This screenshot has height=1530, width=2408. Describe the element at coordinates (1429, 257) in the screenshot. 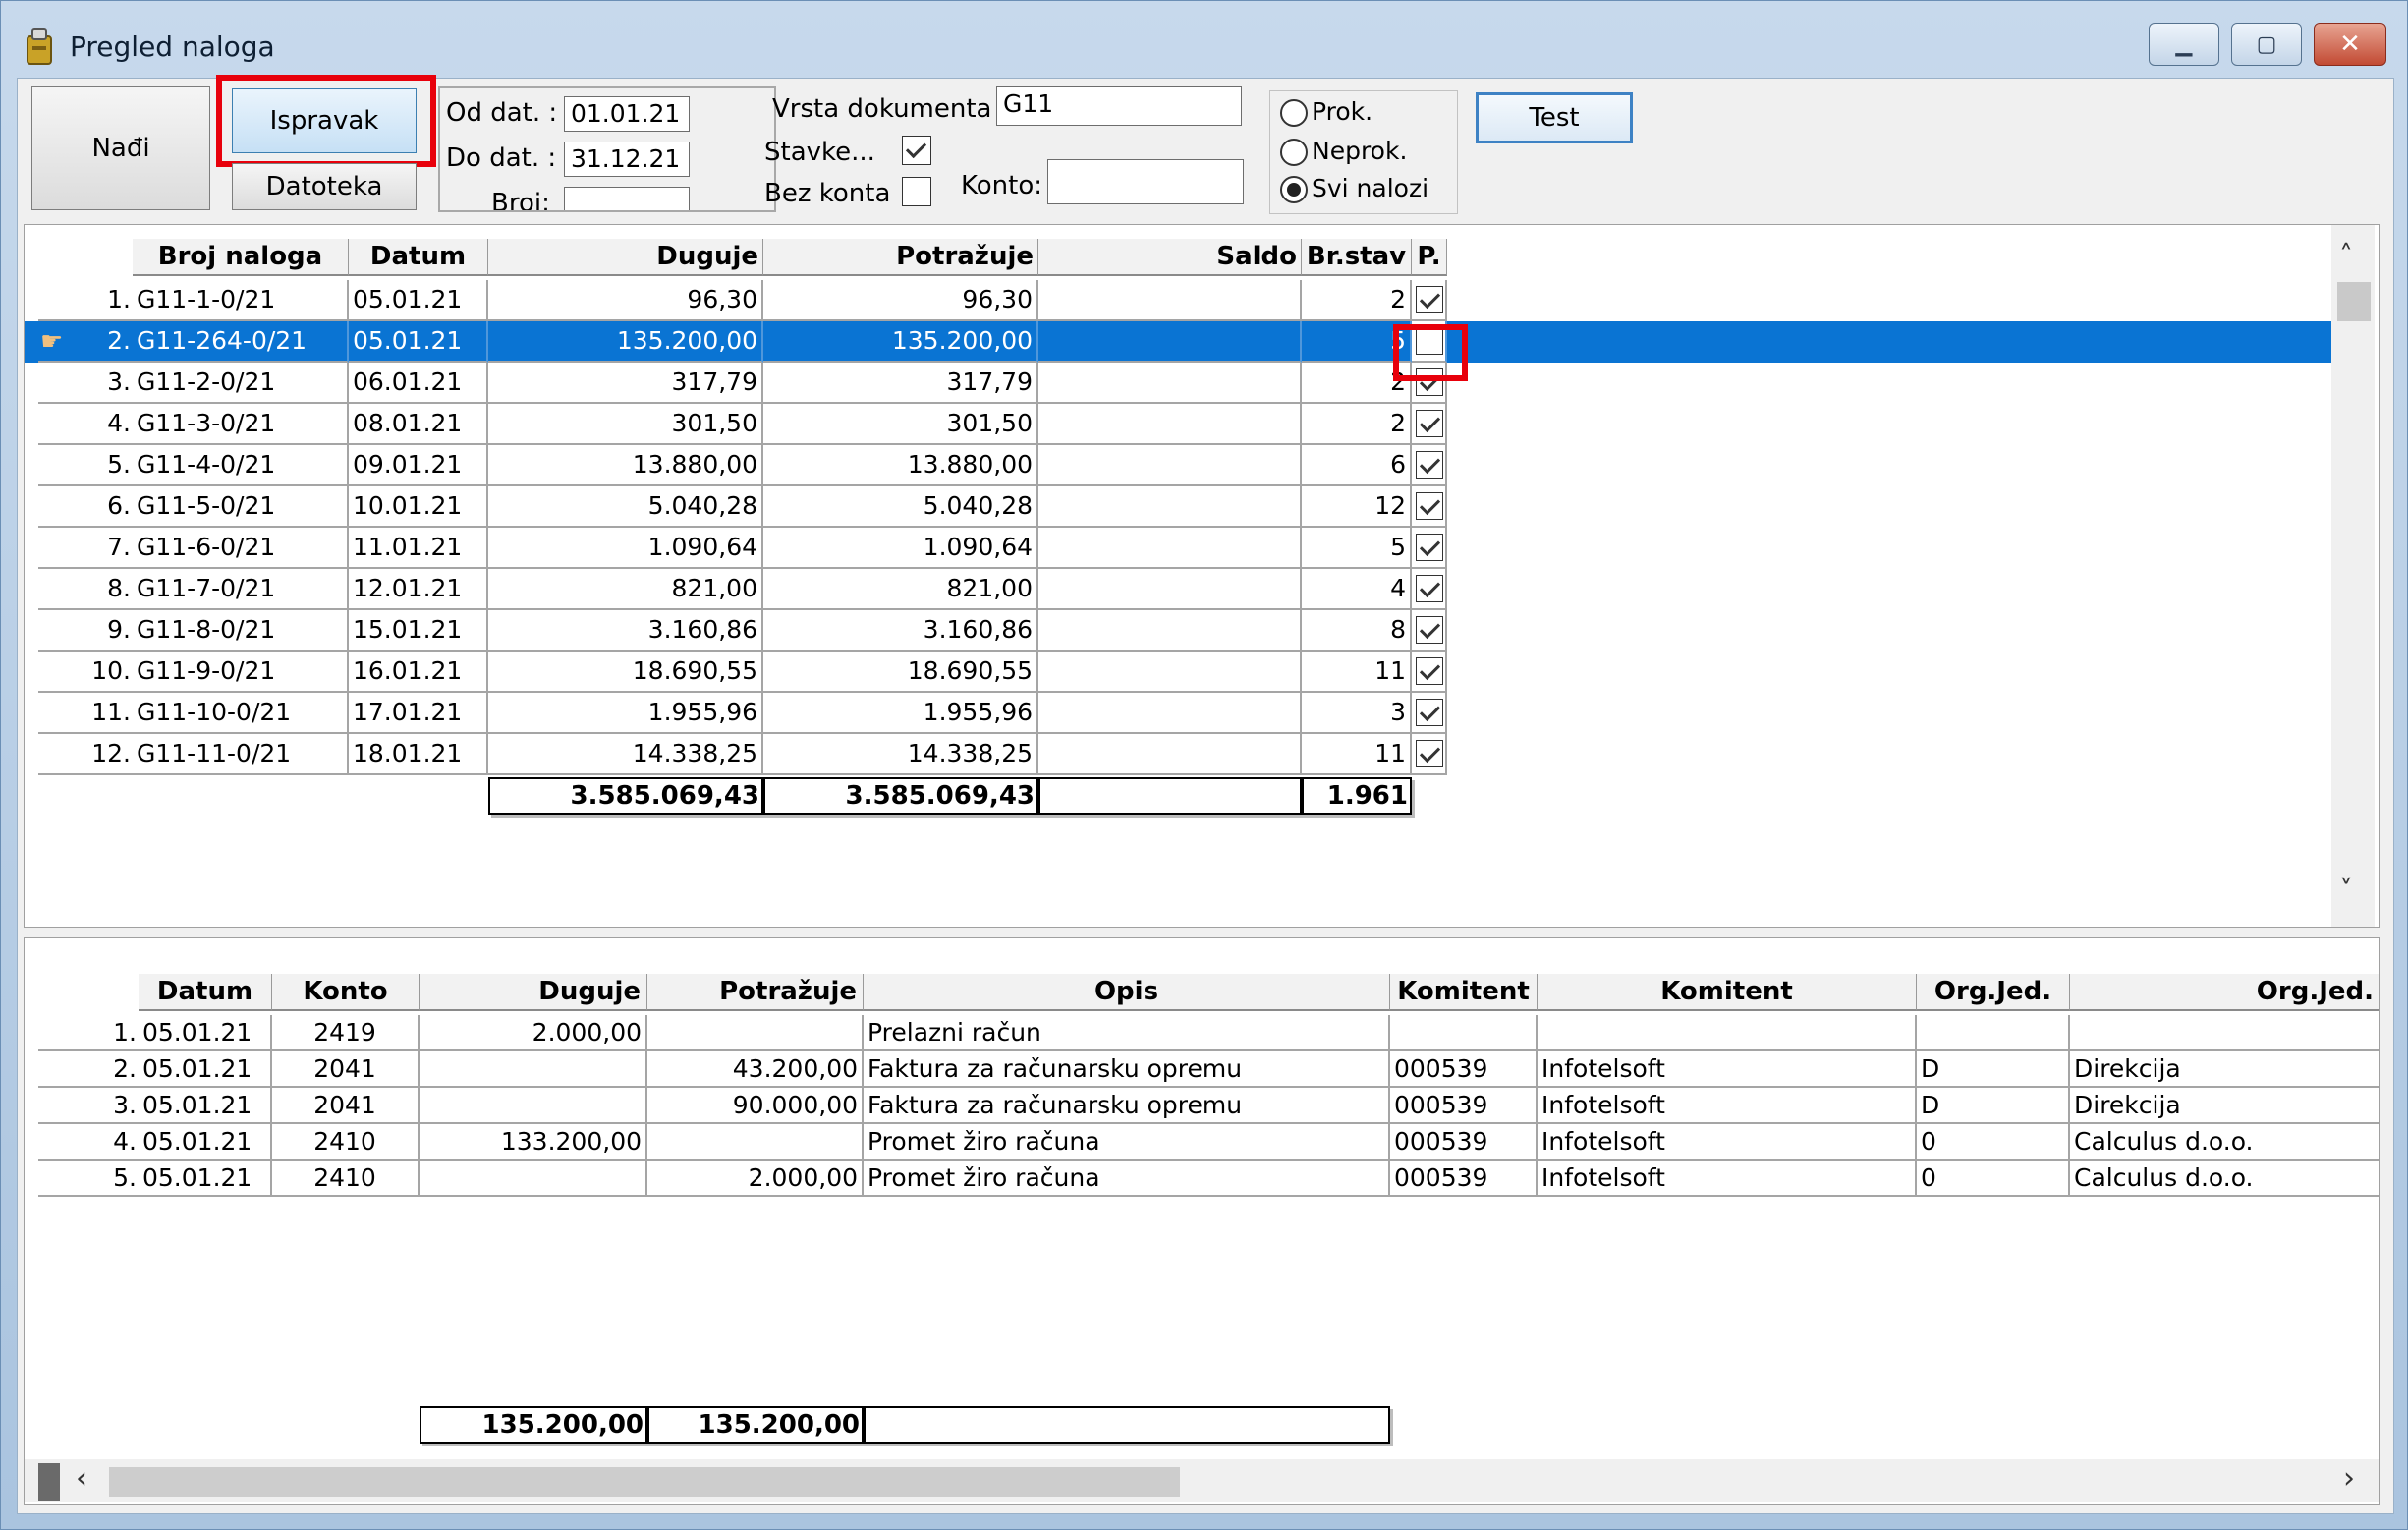

I see `orders-header-p: P.` at that location.